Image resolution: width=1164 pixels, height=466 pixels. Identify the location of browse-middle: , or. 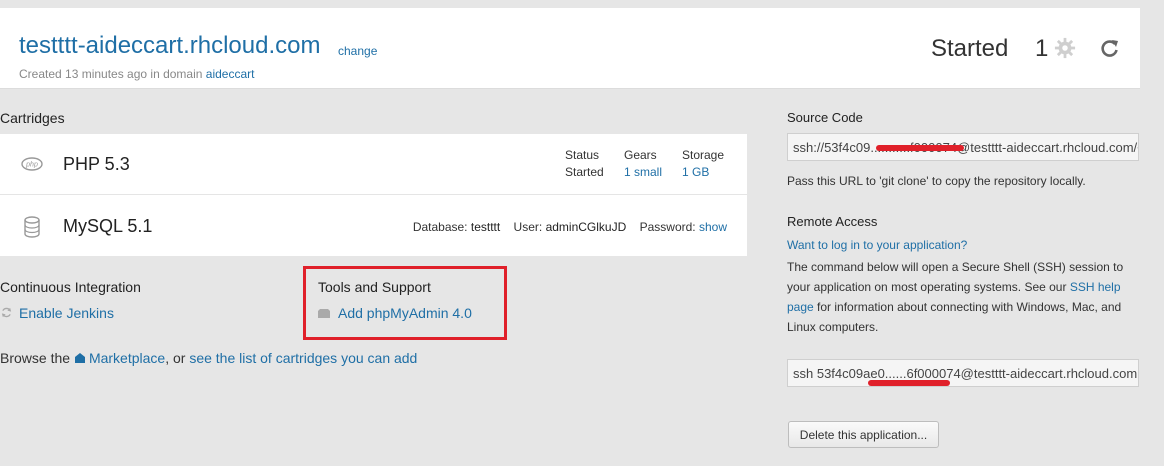
(177, 358).